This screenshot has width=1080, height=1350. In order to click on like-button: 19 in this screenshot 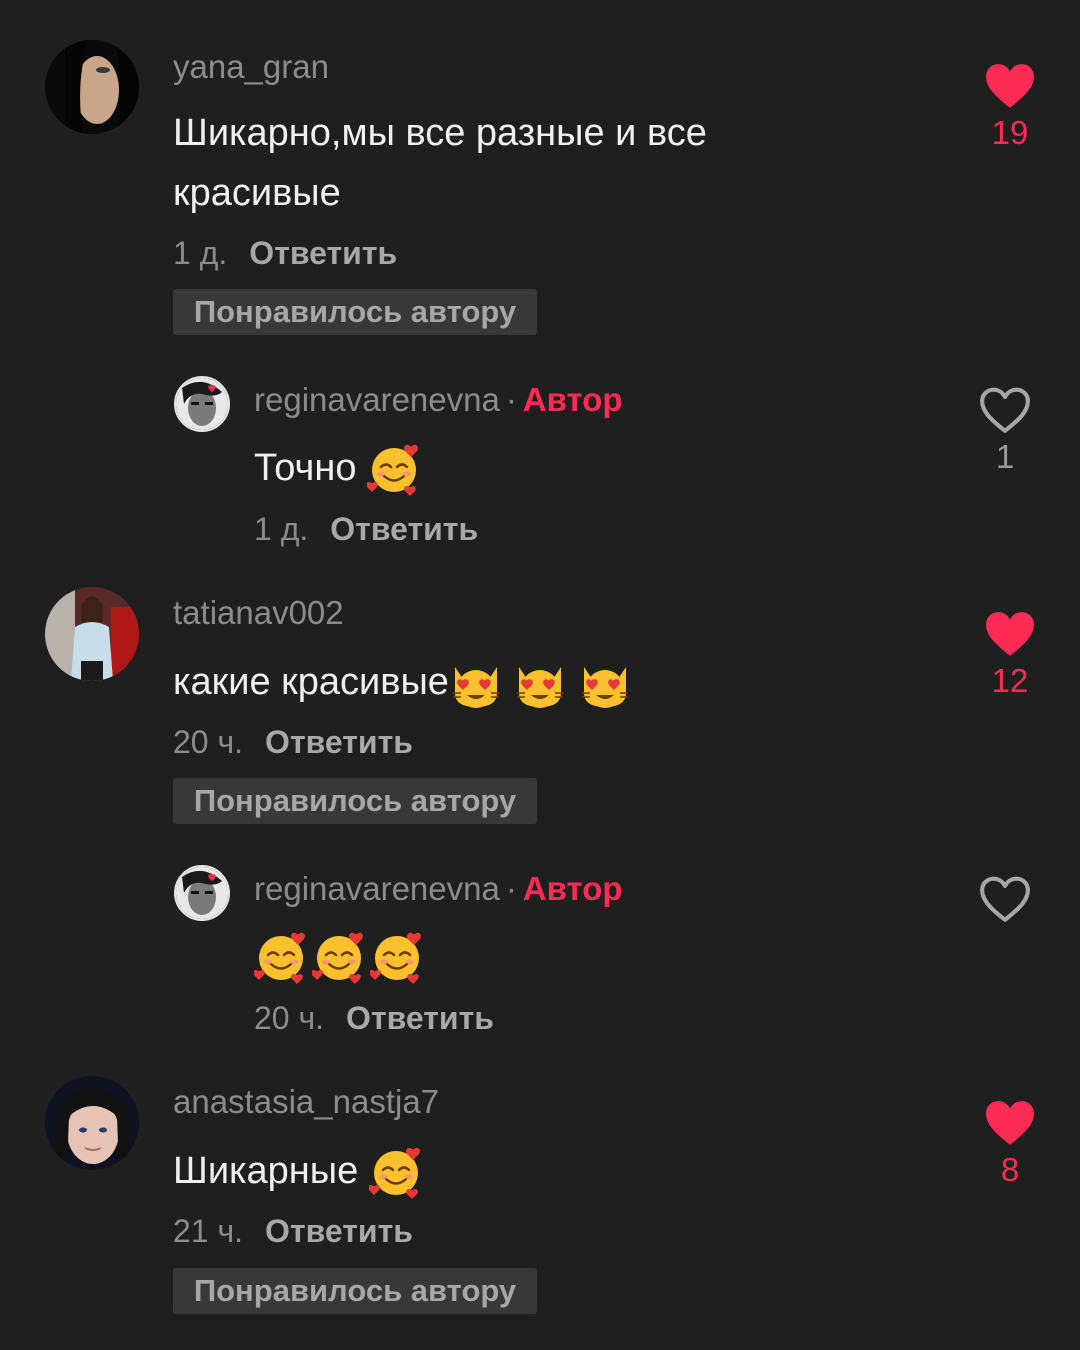, I will do `click(1010, 107)`.